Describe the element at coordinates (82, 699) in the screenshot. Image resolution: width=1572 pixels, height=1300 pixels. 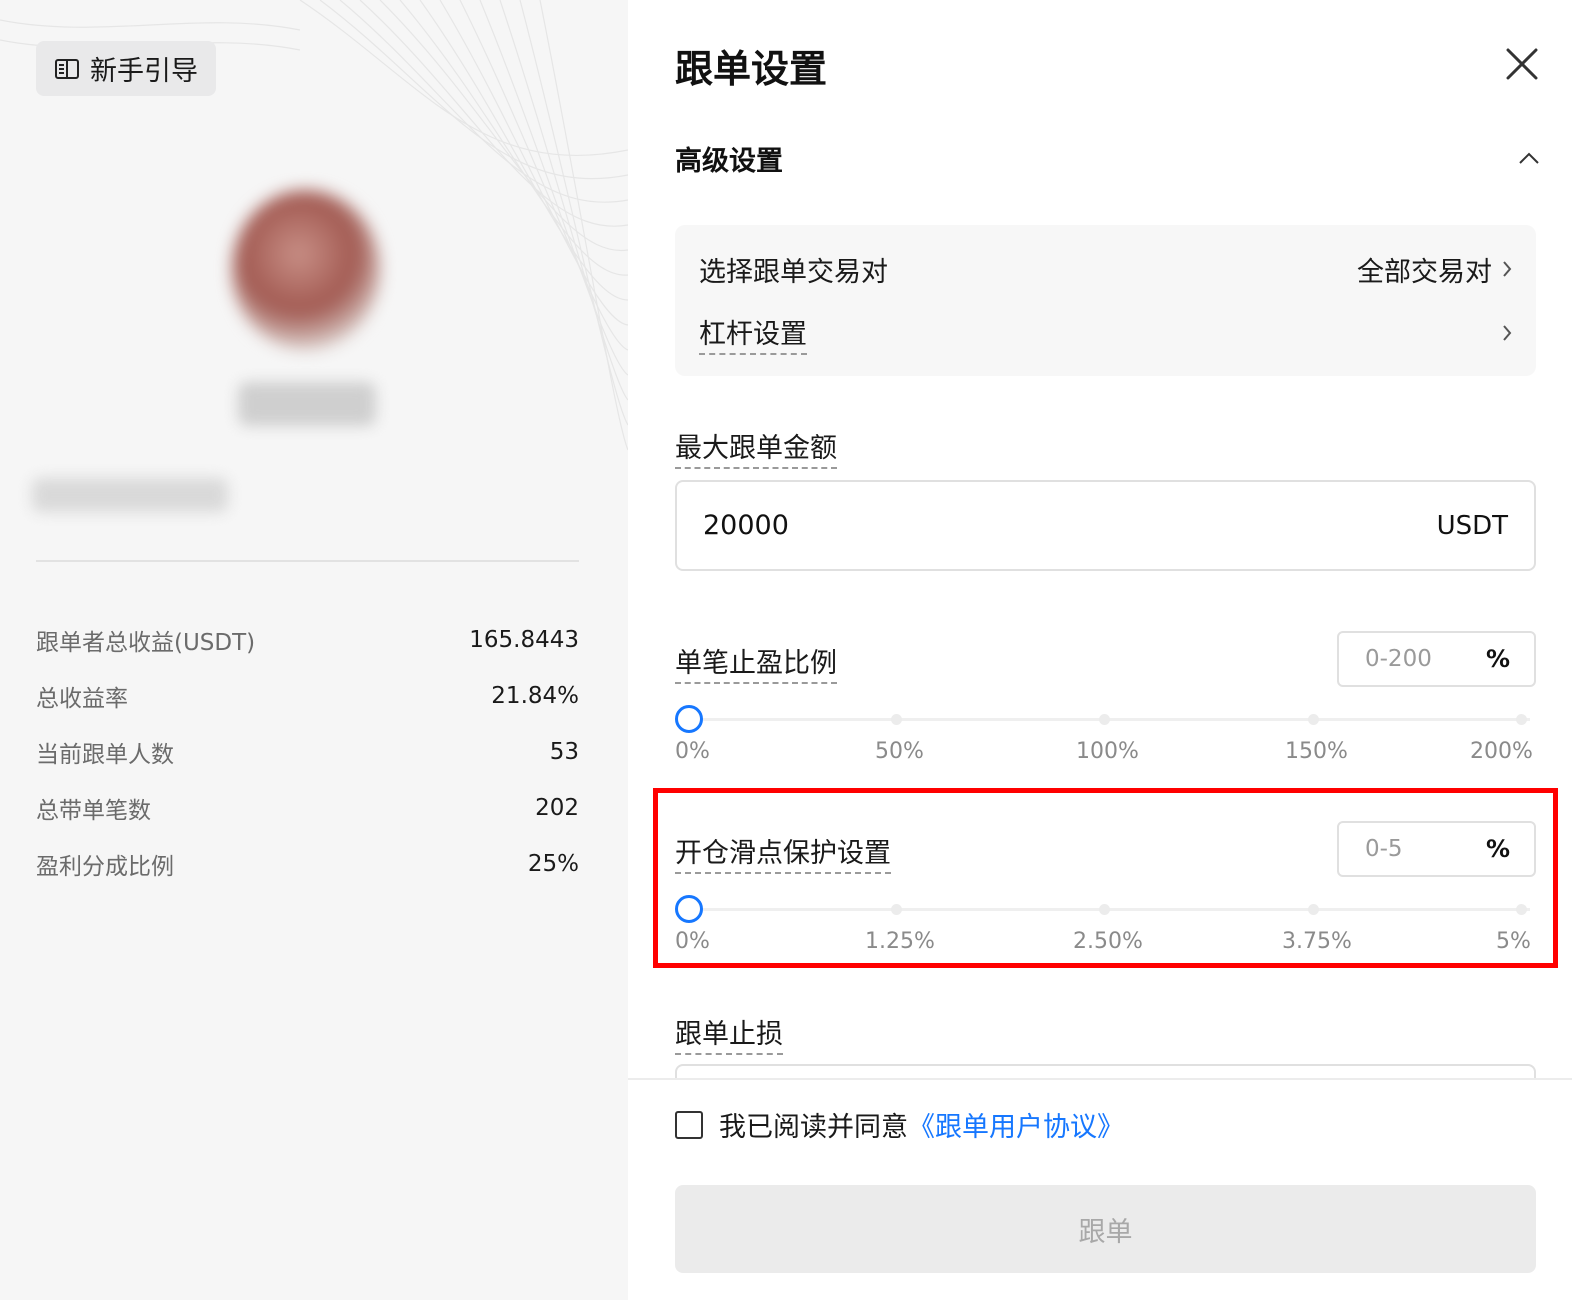
I see `stat-label: 总收益率` at that location.